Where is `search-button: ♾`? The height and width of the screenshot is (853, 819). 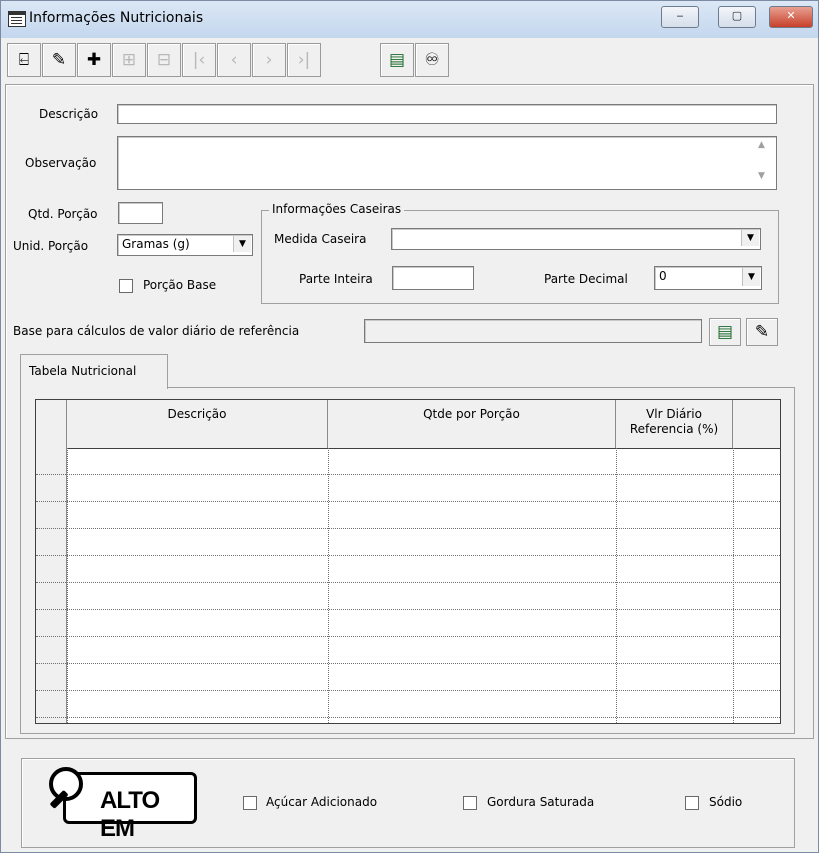 search-button: ♾ is located at coordinates (432, 60).